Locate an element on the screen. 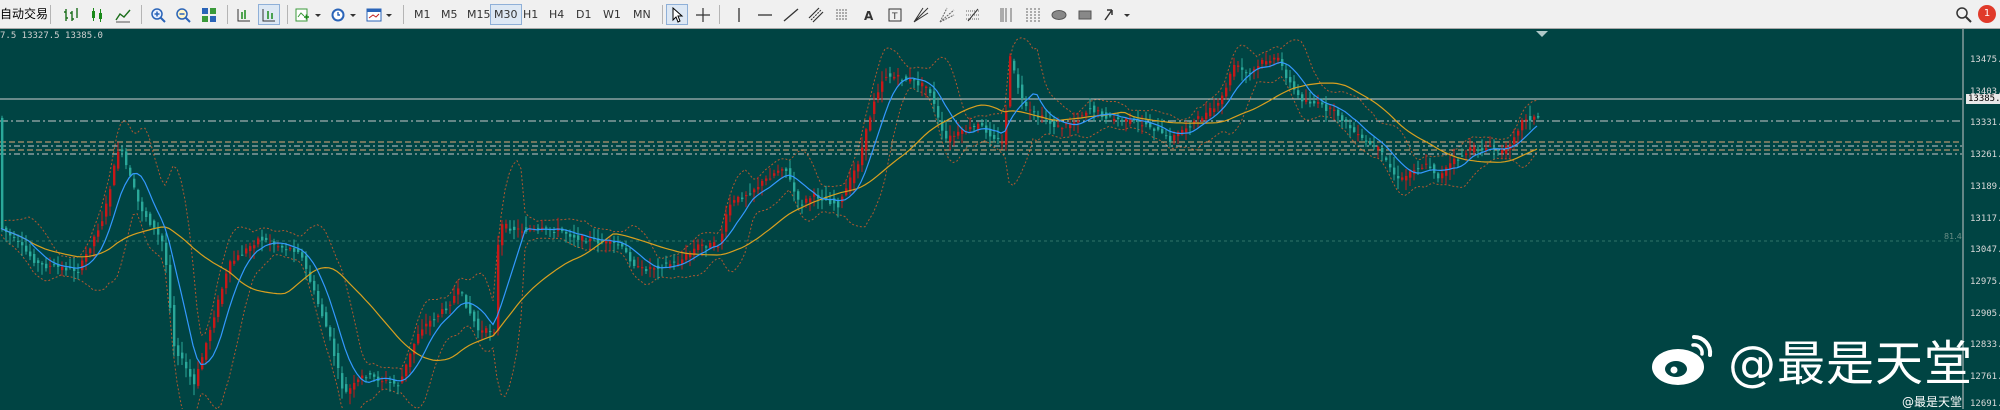 This screenshot has width=2000, height=410. rectangle-icon is located at coordinates (1085, 14).